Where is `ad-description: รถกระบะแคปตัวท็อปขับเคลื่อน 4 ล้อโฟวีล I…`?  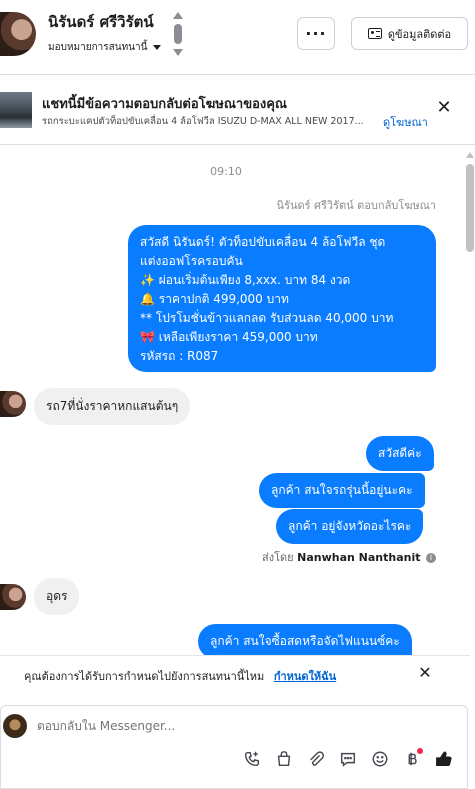 ad-description: รถกระบะแคปตัวท็อปขับเคลื่อน 4 ล้อโฟวีล I… is located at coordinates (203, 121).